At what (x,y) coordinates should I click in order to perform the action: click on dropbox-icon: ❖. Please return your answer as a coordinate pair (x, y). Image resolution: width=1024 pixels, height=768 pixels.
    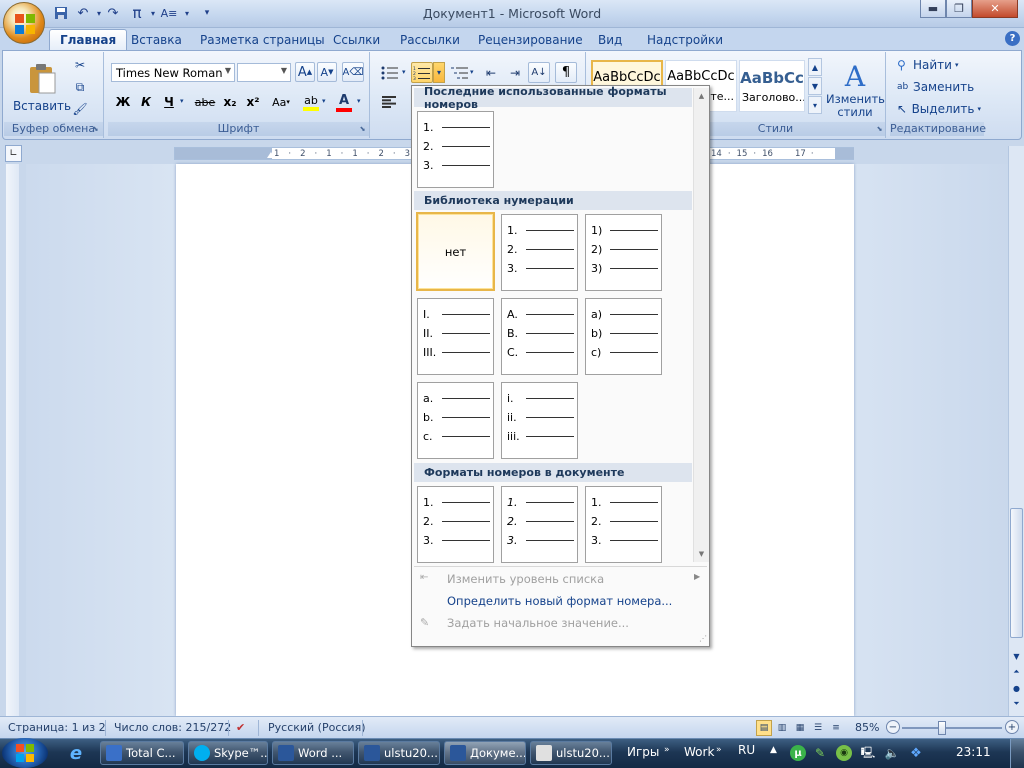
    Looking at the image, I should click on (916, 753).